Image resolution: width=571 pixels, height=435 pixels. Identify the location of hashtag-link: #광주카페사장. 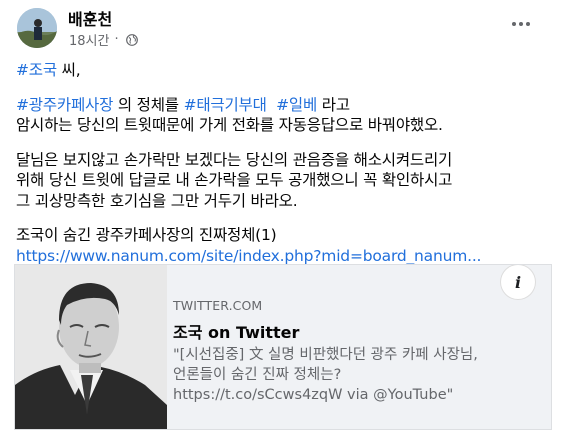
(64, 105).